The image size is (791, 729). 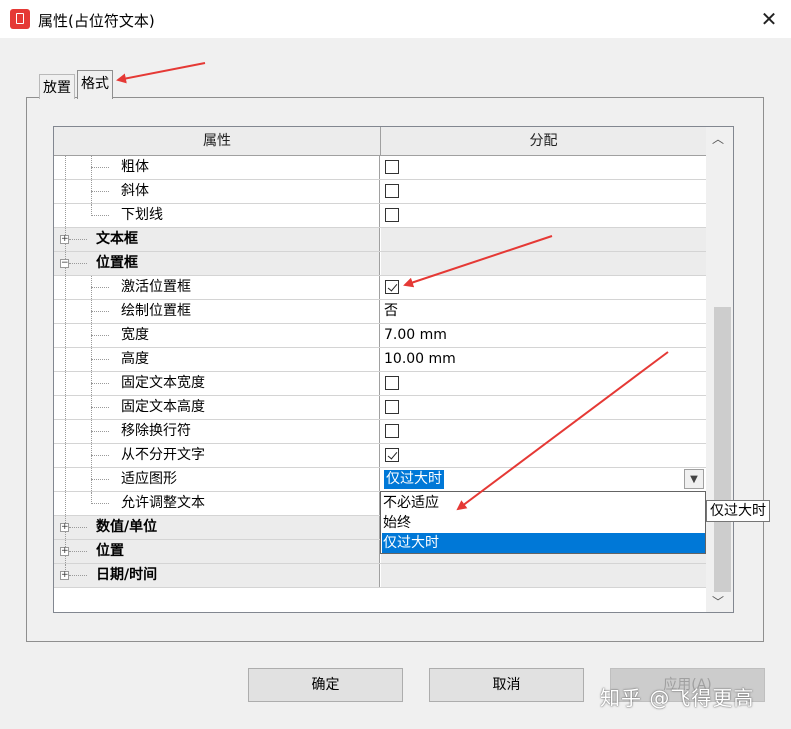 What do you see at coordinates (163, 503) in the screenshot?
I see `row-label: 允许调整文本` at bounding box center [163, 503].